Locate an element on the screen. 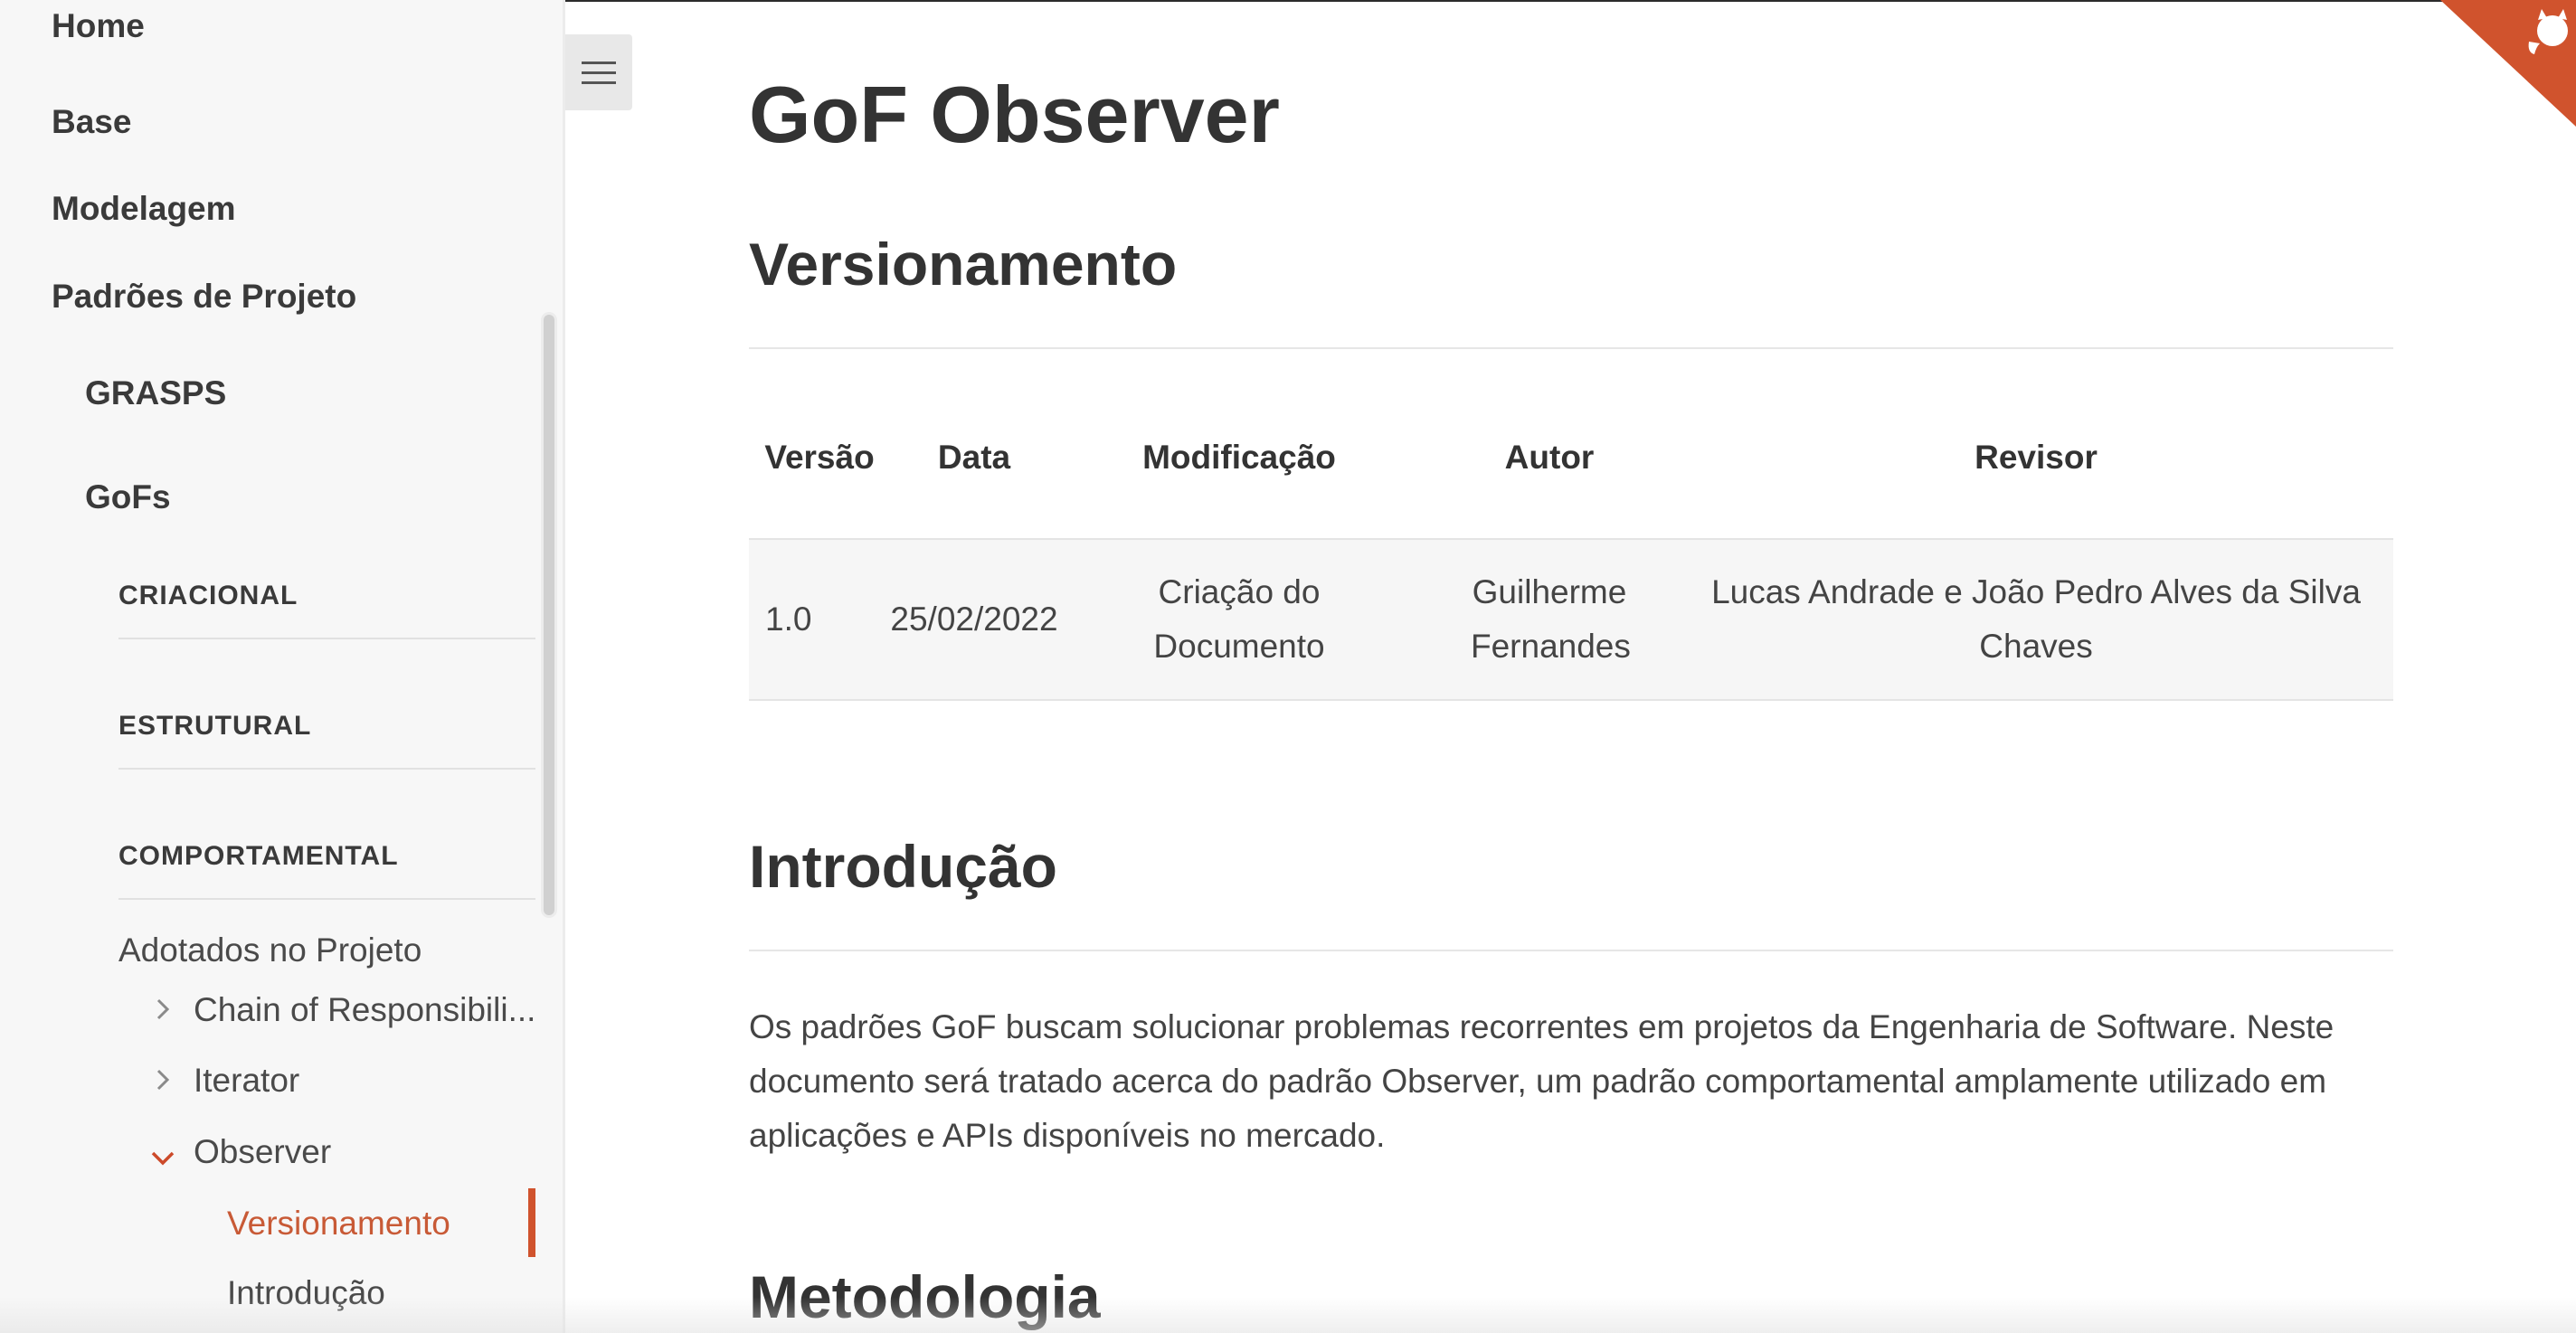 The image size is (2576, 1333). table-header-data: Data is located at coordinates (974, 457).